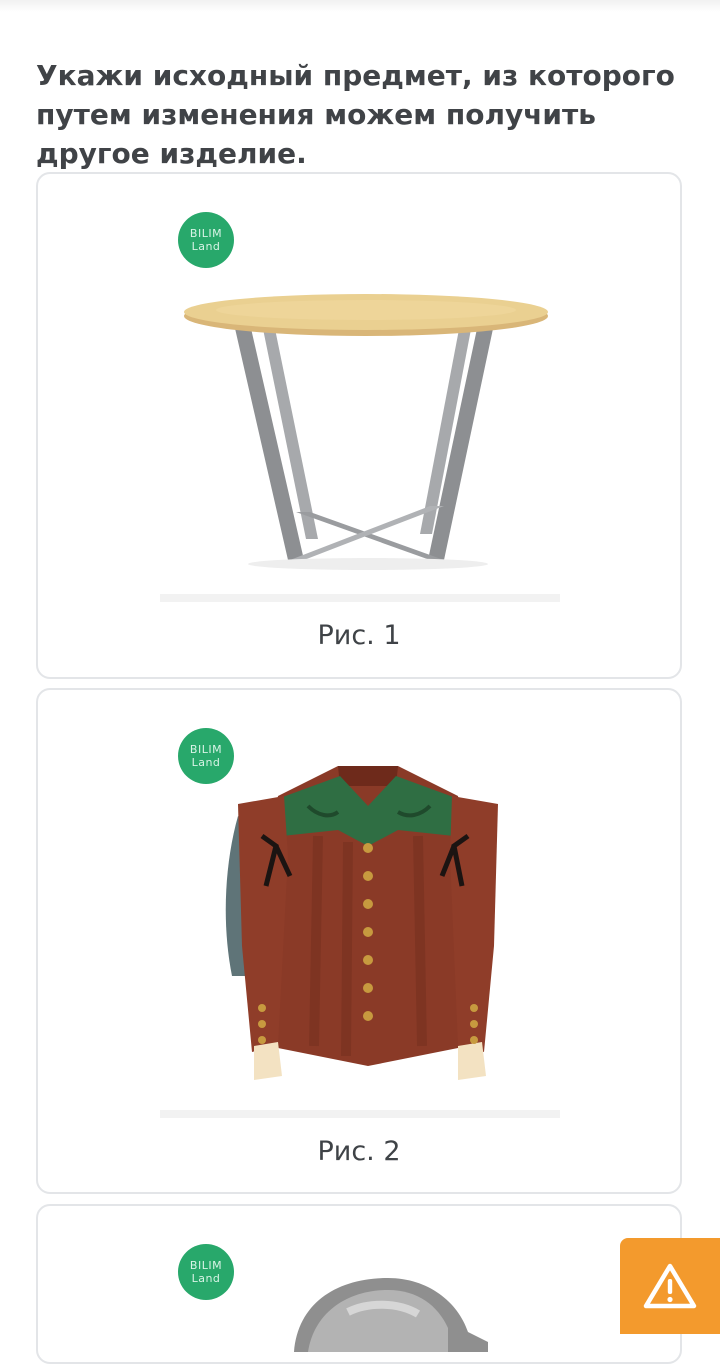  Describe the element at coordinates (359, 1151) in the screenshot. I see `option-caption: Рис. 2` at that location.